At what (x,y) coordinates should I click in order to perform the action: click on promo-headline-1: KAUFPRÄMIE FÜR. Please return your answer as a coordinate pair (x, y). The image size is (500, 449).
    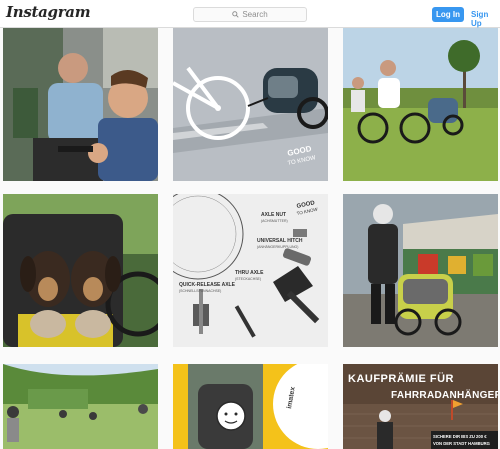
    Looking at the image, I should click on (401, 378).